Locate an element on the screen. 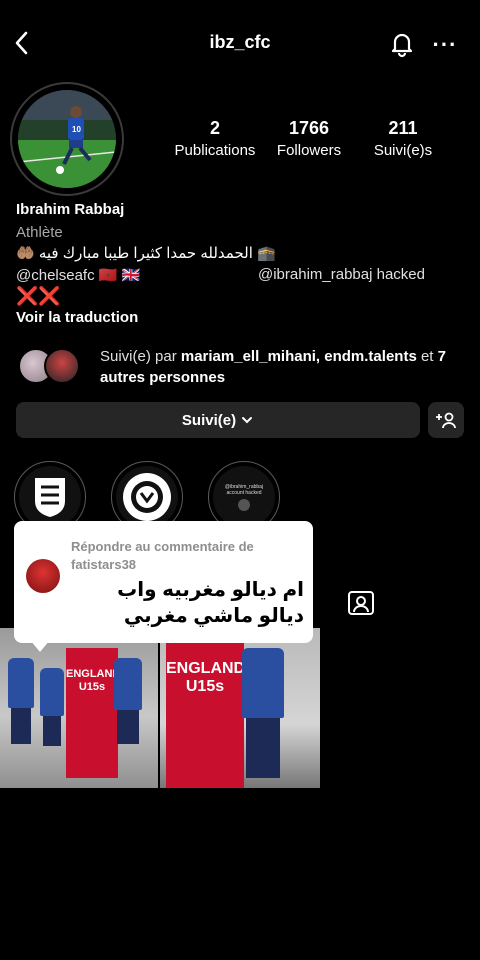 The image size is (480, 960). stat-followers-label: Followers is located at coordinates (309, 150).